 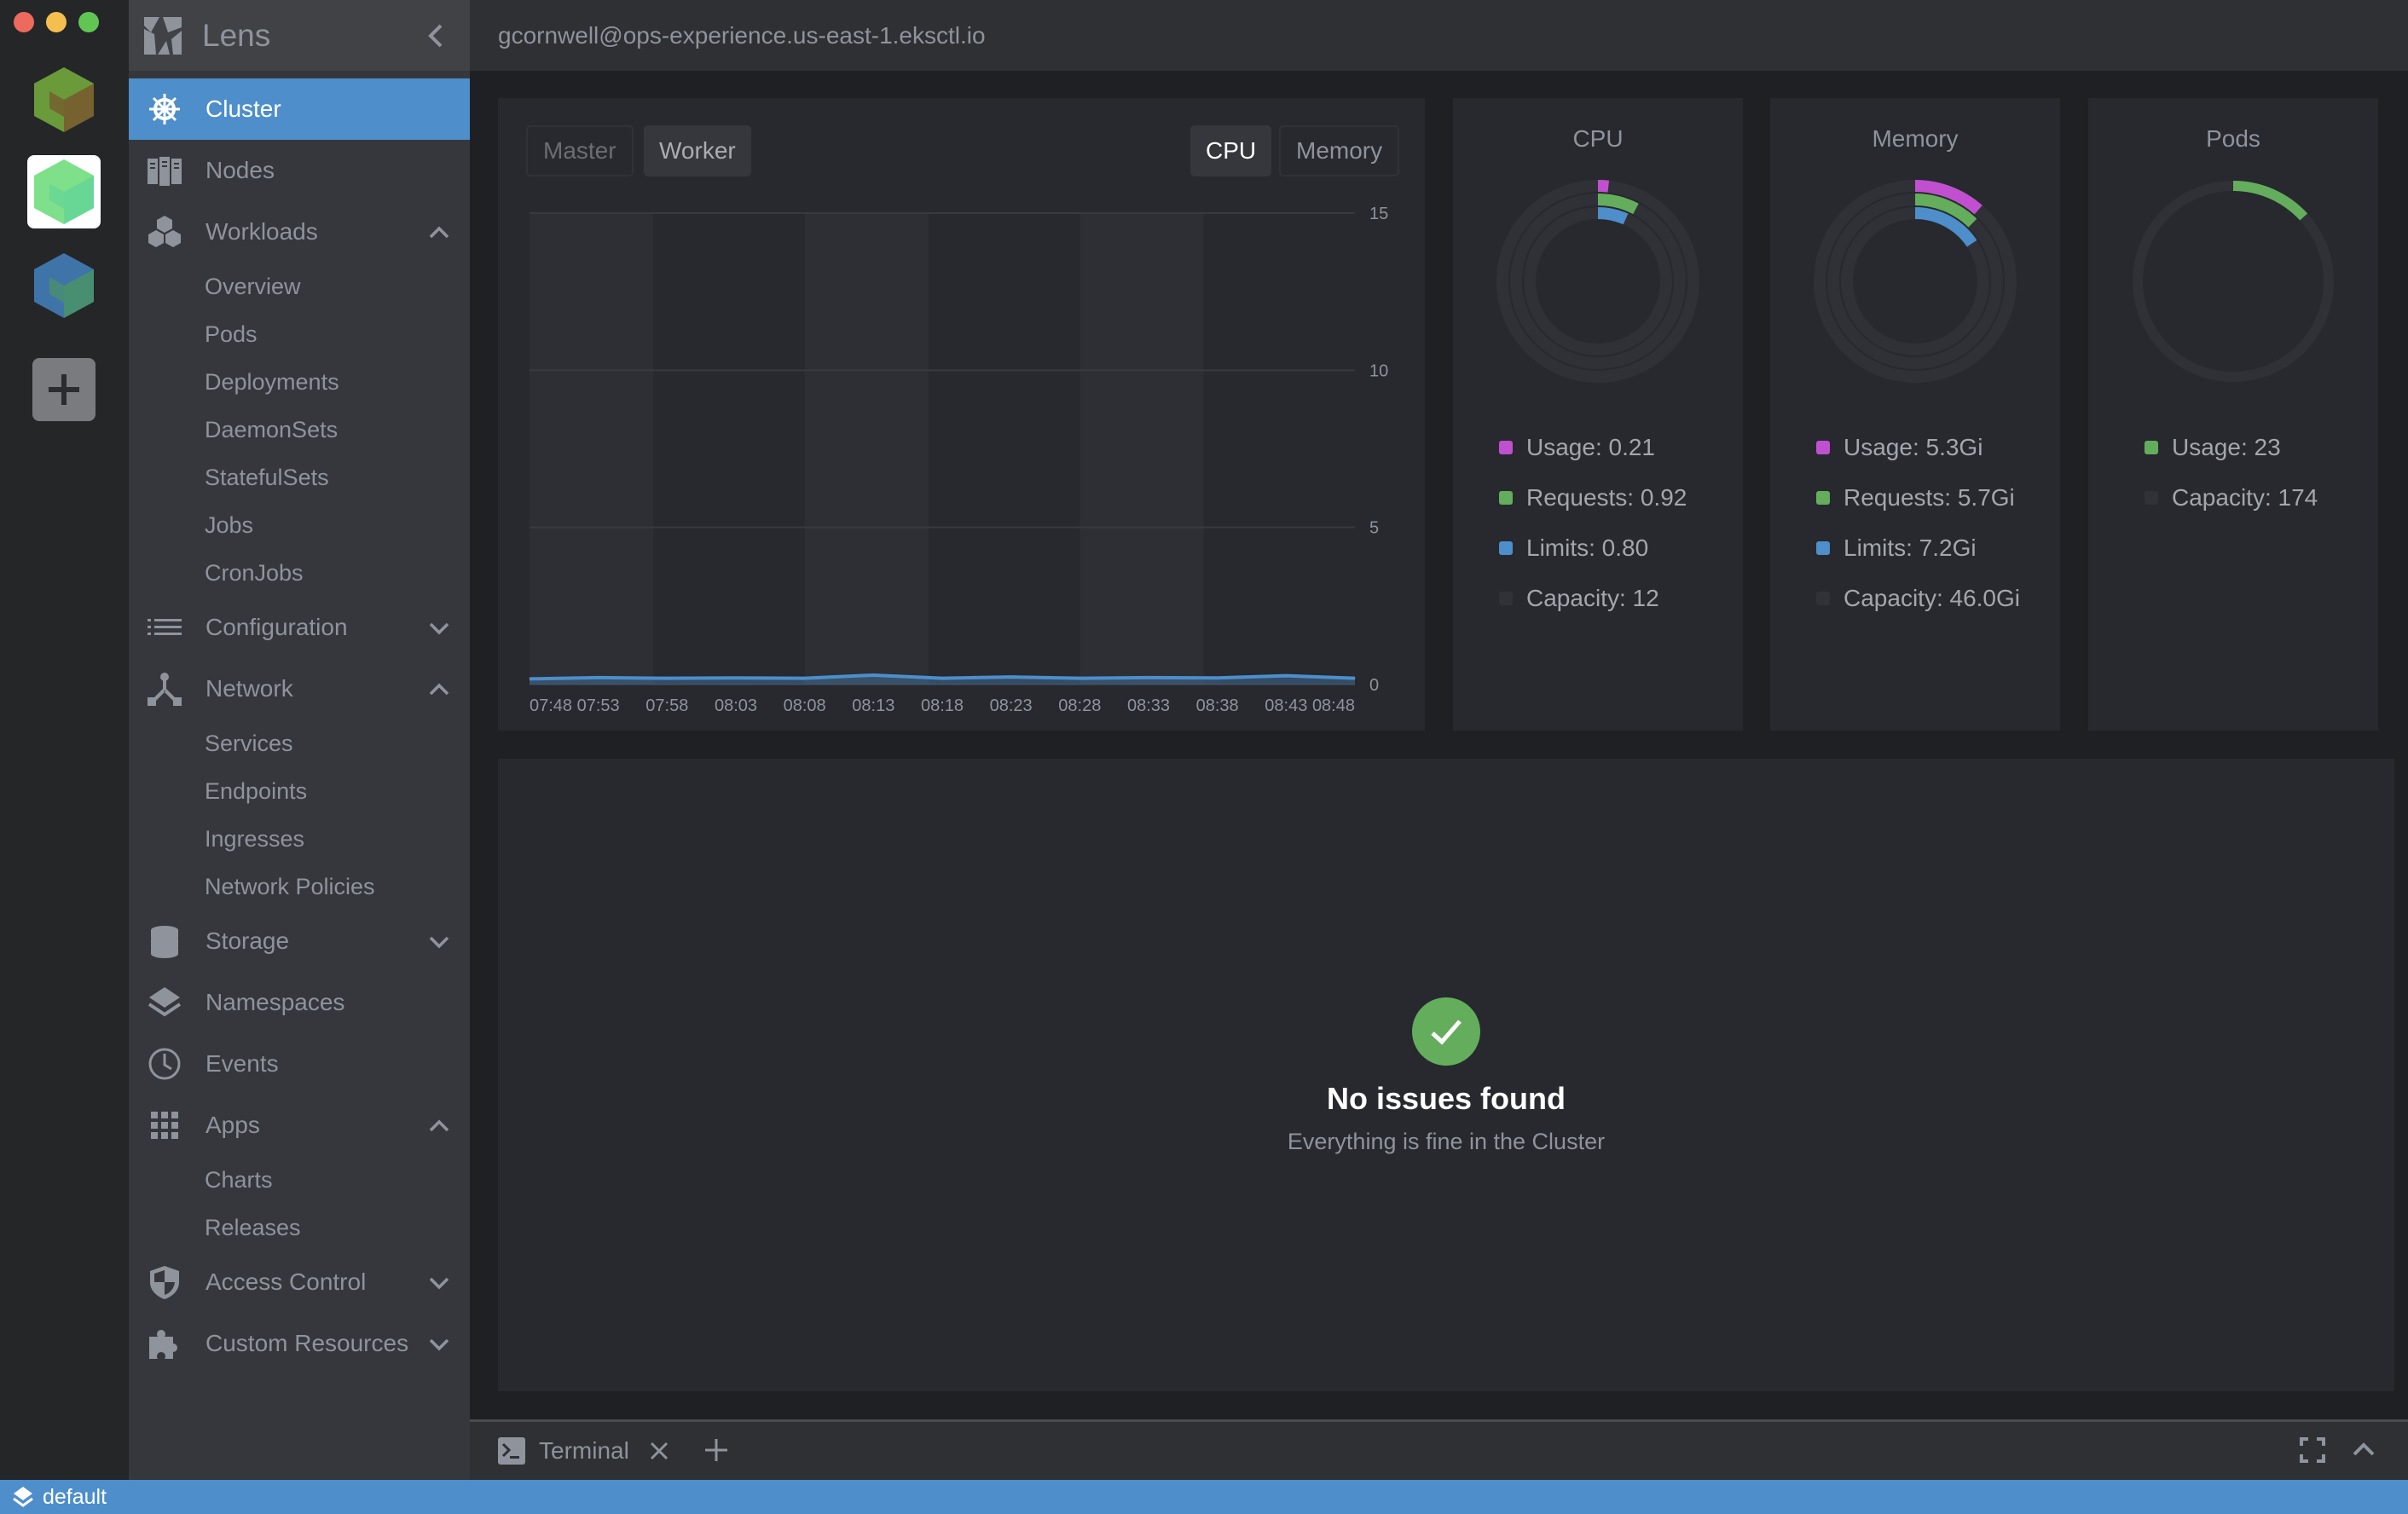 What do you see at coordinates (1913, 446) in the screenshot?
I see `legend-label: Usage: 5.3Gi` at bounding box center [1913, 446].